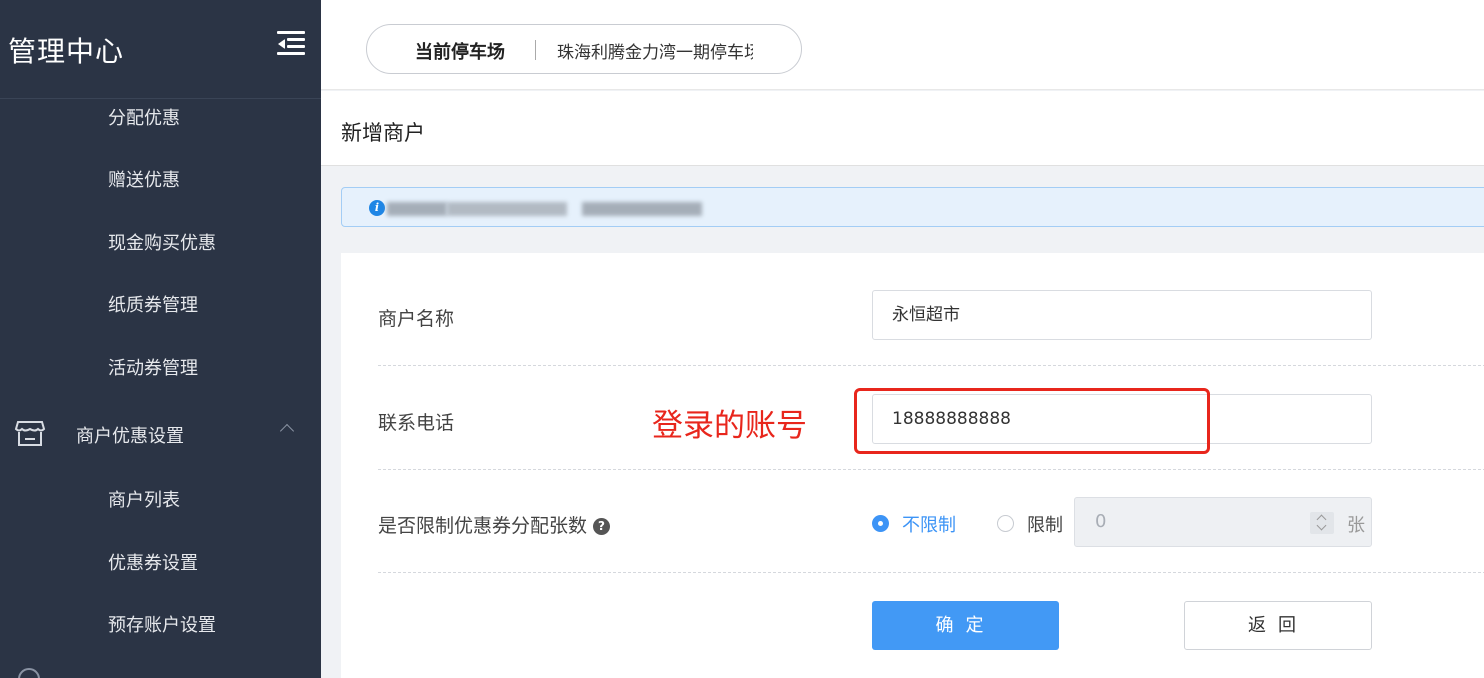  I want to click on page-title-bar: 新增商户, so click(902, 128).